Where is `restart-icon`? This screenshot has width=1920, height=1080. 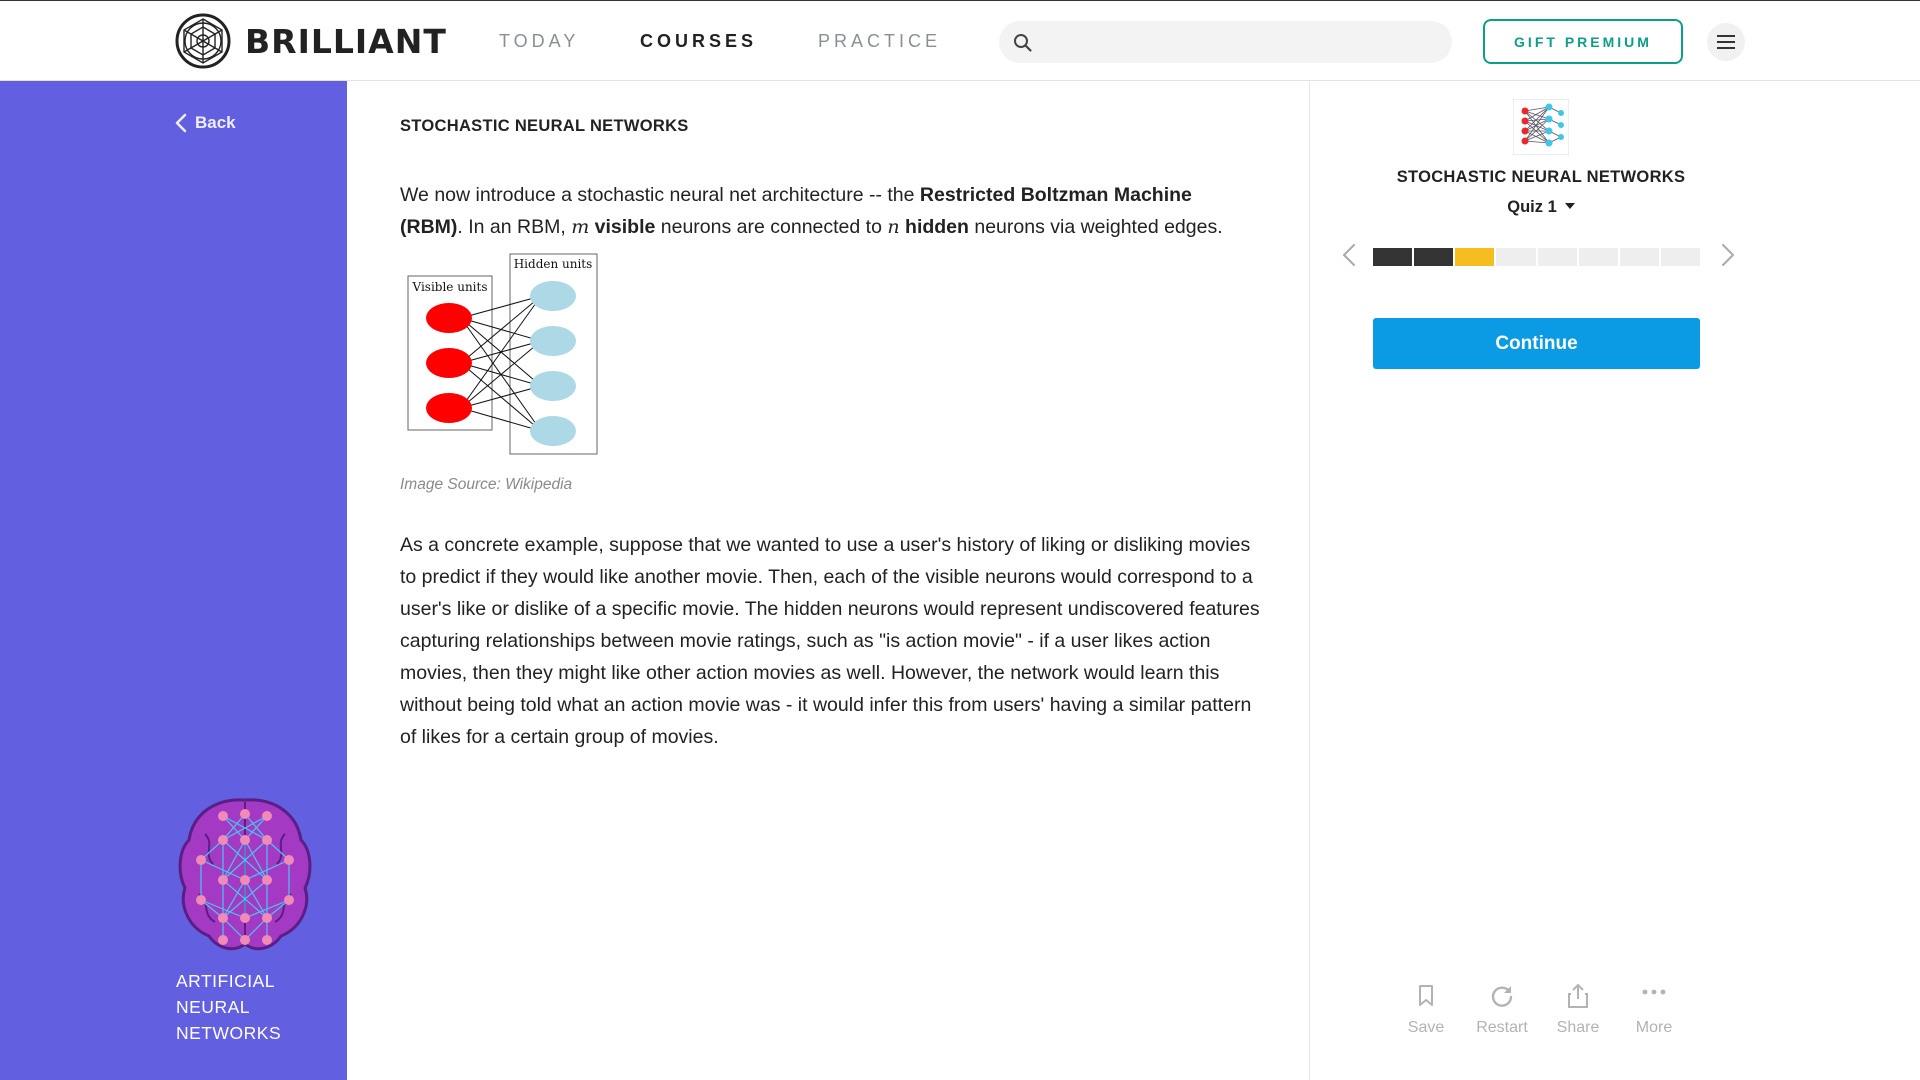
restart-icon is located at coordinates (1502, 996).